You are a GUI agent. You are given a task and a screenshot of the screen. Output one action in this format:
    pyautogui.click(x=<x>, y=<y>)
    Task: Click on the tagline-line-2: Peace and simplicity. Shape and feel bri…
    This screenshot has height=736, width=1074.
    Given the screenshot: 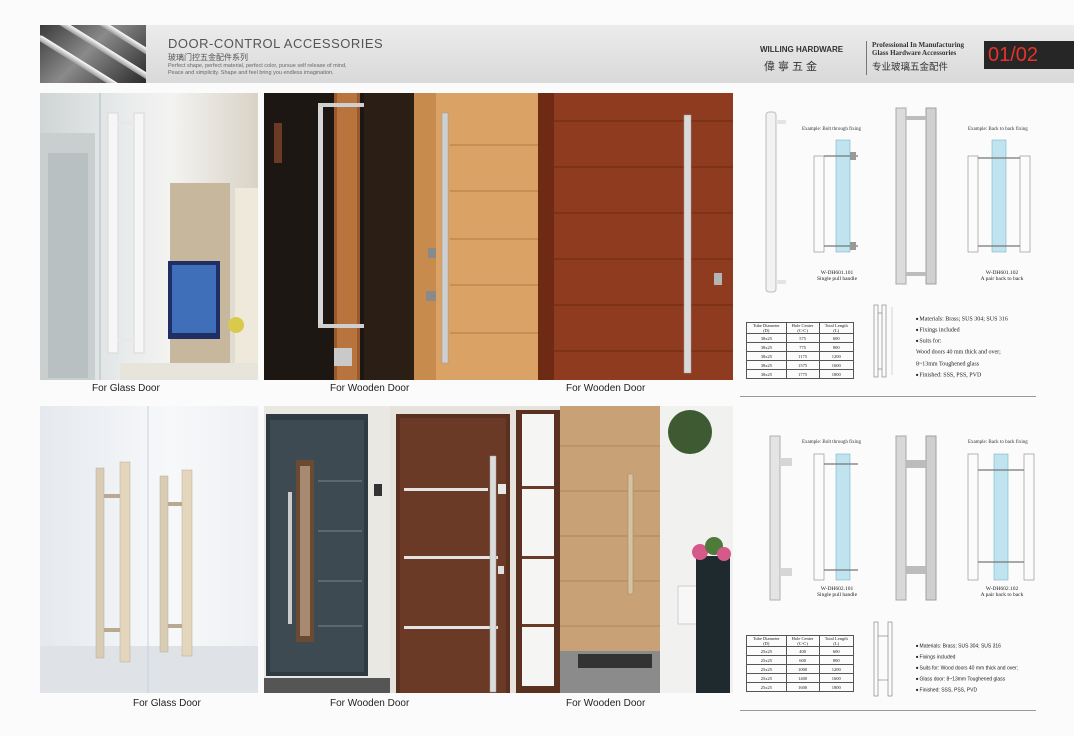 What is the action you would take?
    pyautogui.click(x=251, y=73)
    